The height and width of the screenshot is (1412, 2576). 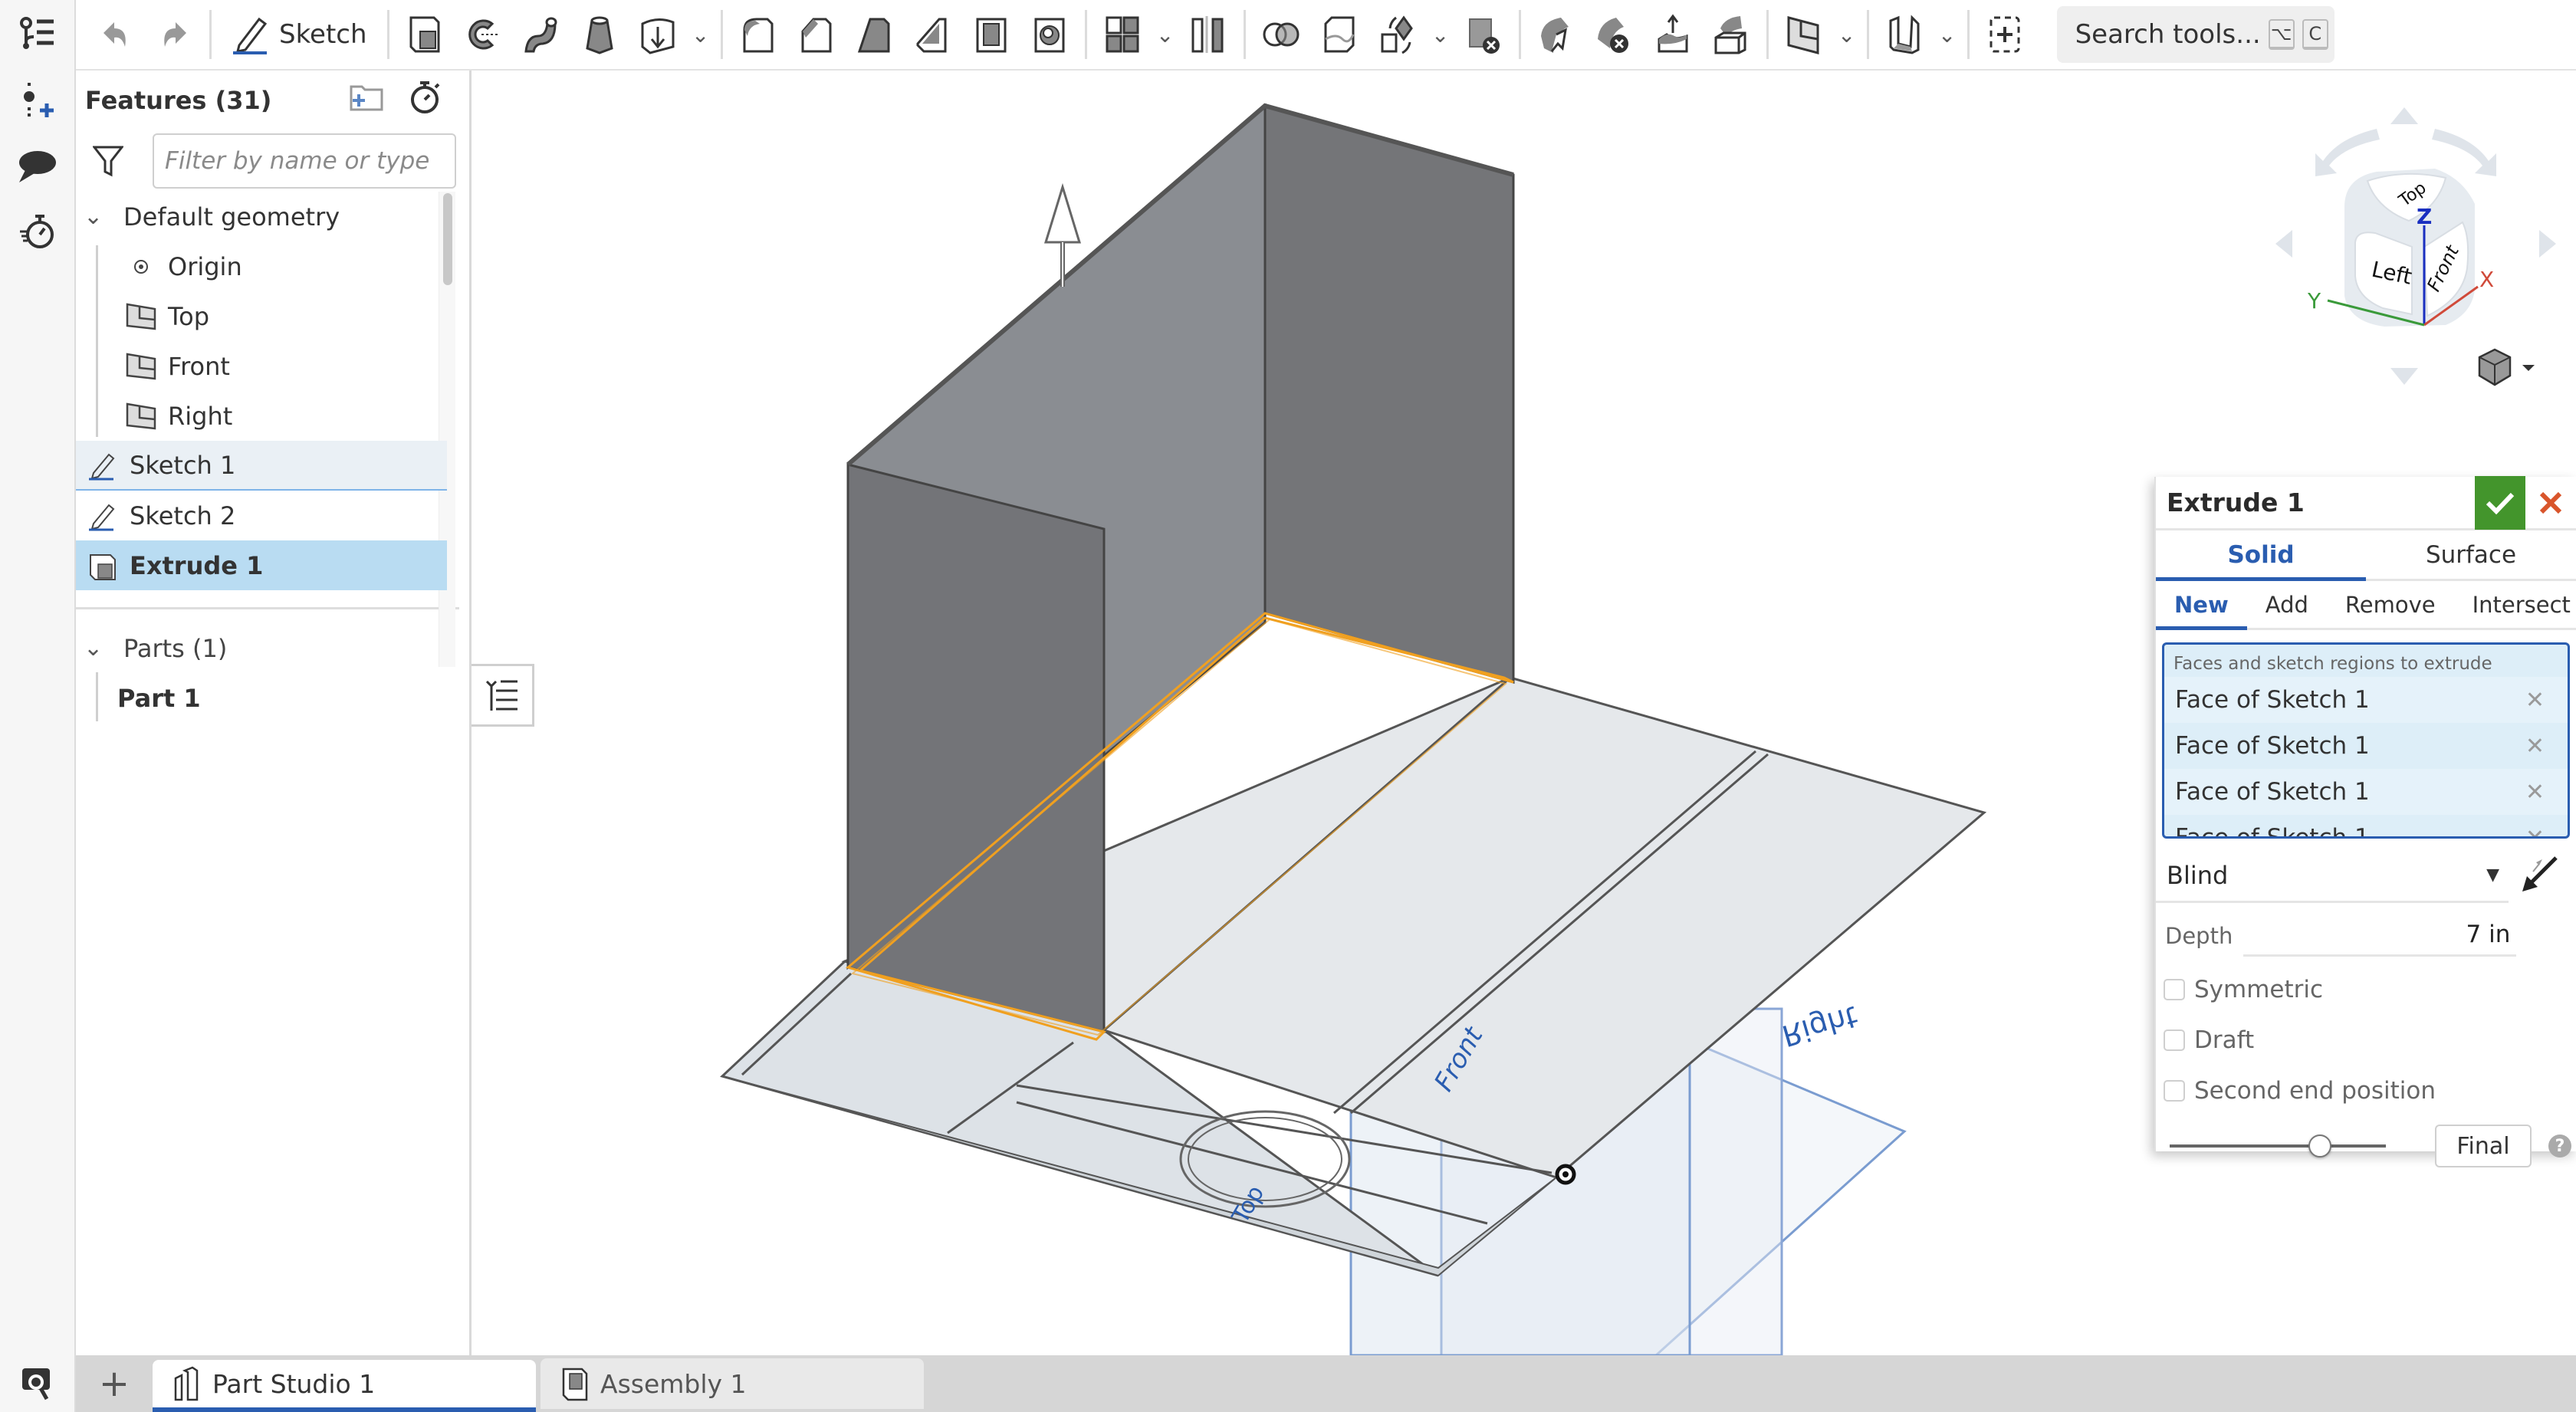 What do you see at coordinates (1281, 34) in the screenshot?
I see `boolean-tool` at bounding box center [1281, 34].